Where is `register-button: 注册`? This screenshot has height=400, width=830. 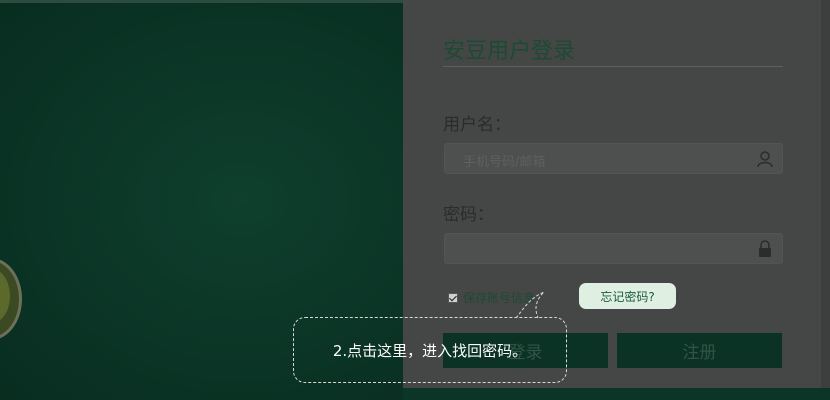 register-button: 注册 is located at coordinates (699, 350).